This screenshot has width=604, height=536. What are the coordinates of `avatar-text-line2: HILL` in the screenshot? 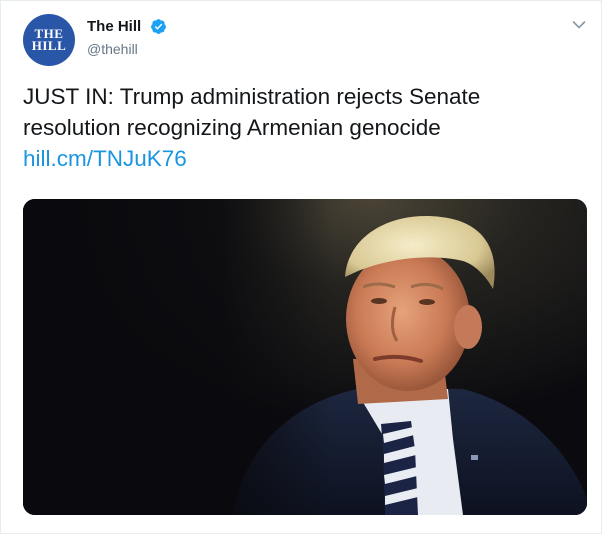 It's located at (49, 45).